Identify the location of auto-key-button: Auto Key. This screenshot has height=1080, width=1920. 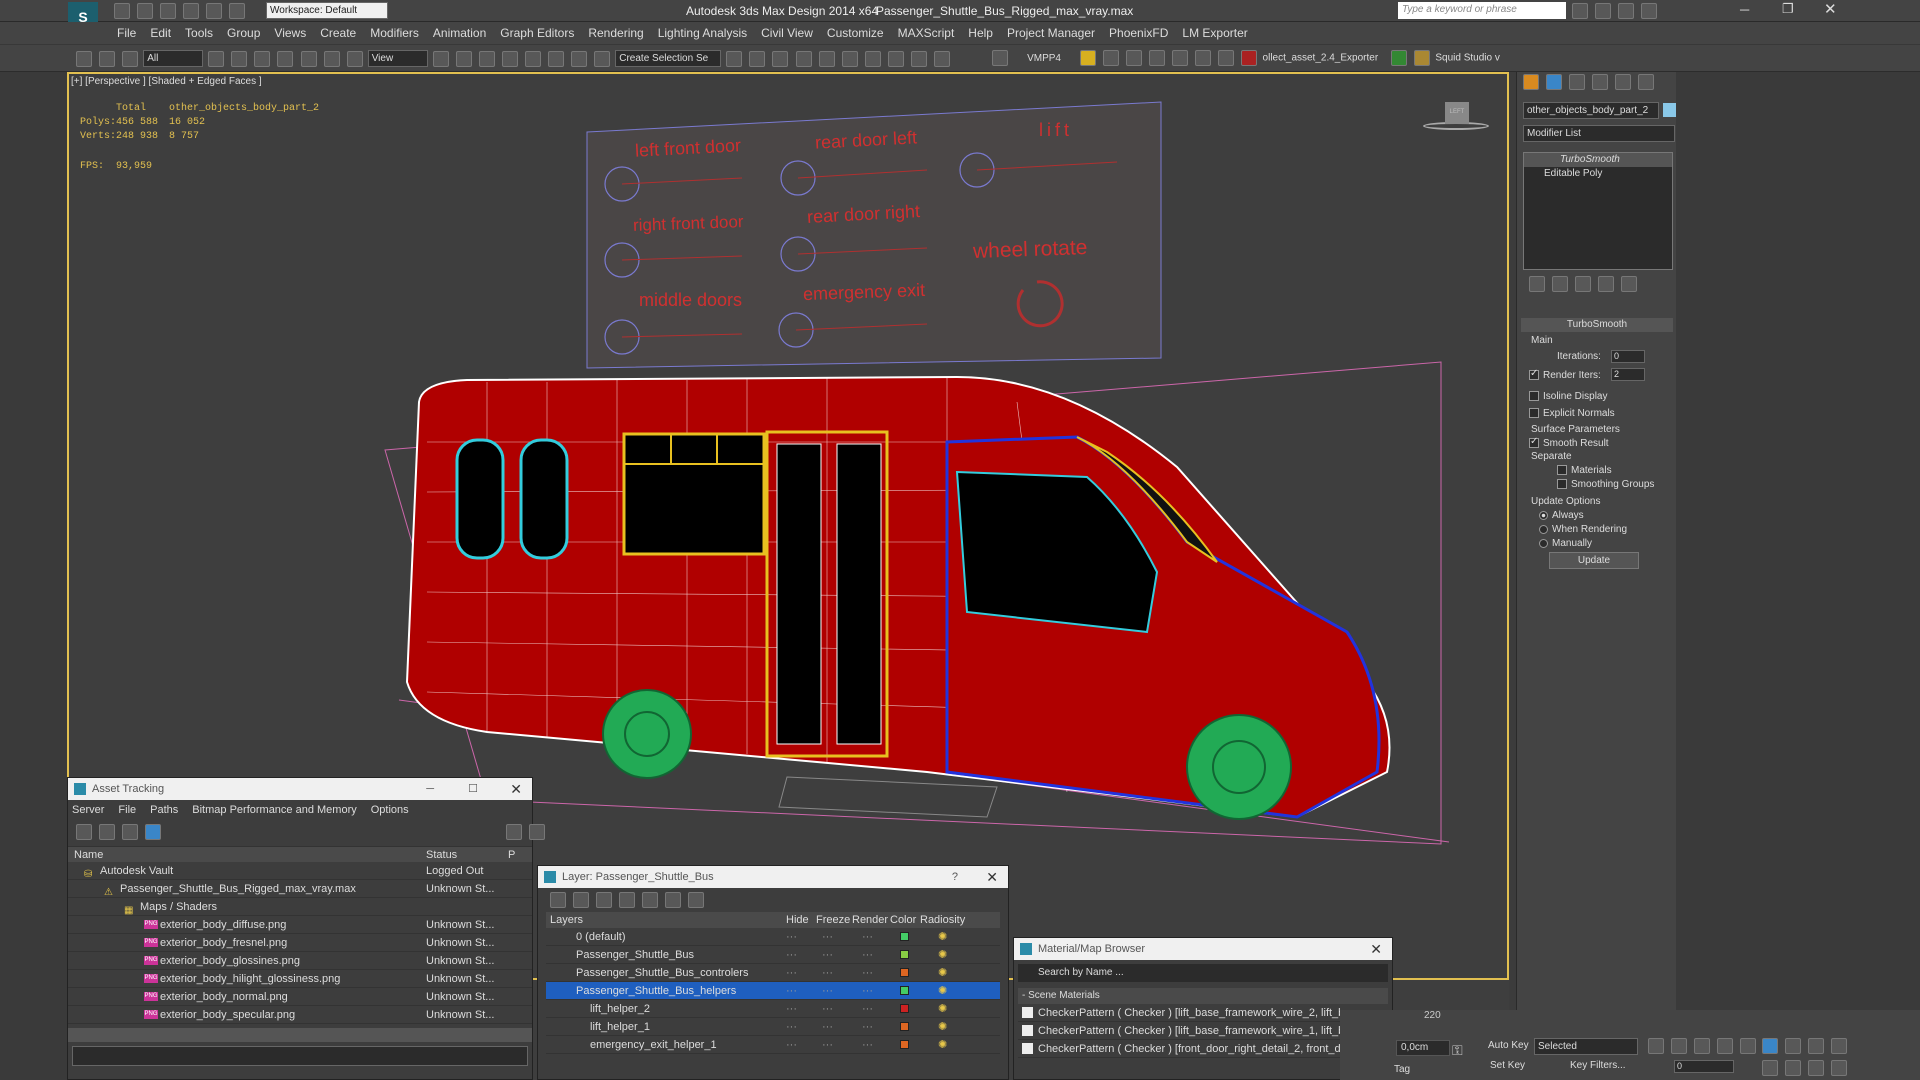
(1508, 1045).